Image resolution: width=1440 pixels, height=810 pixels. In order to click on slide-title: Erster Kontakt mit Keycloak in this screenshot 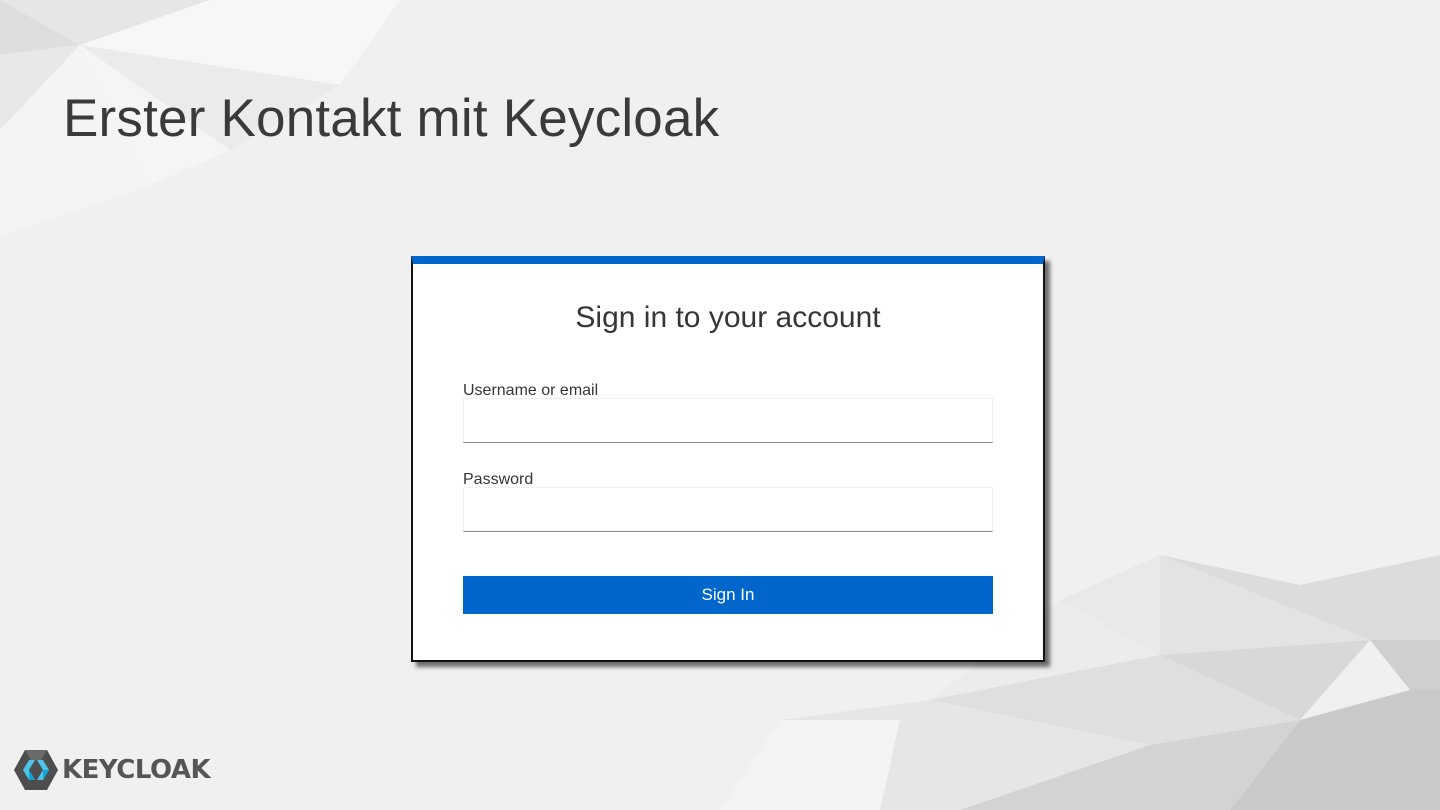, I will do `click(391, 118)`.